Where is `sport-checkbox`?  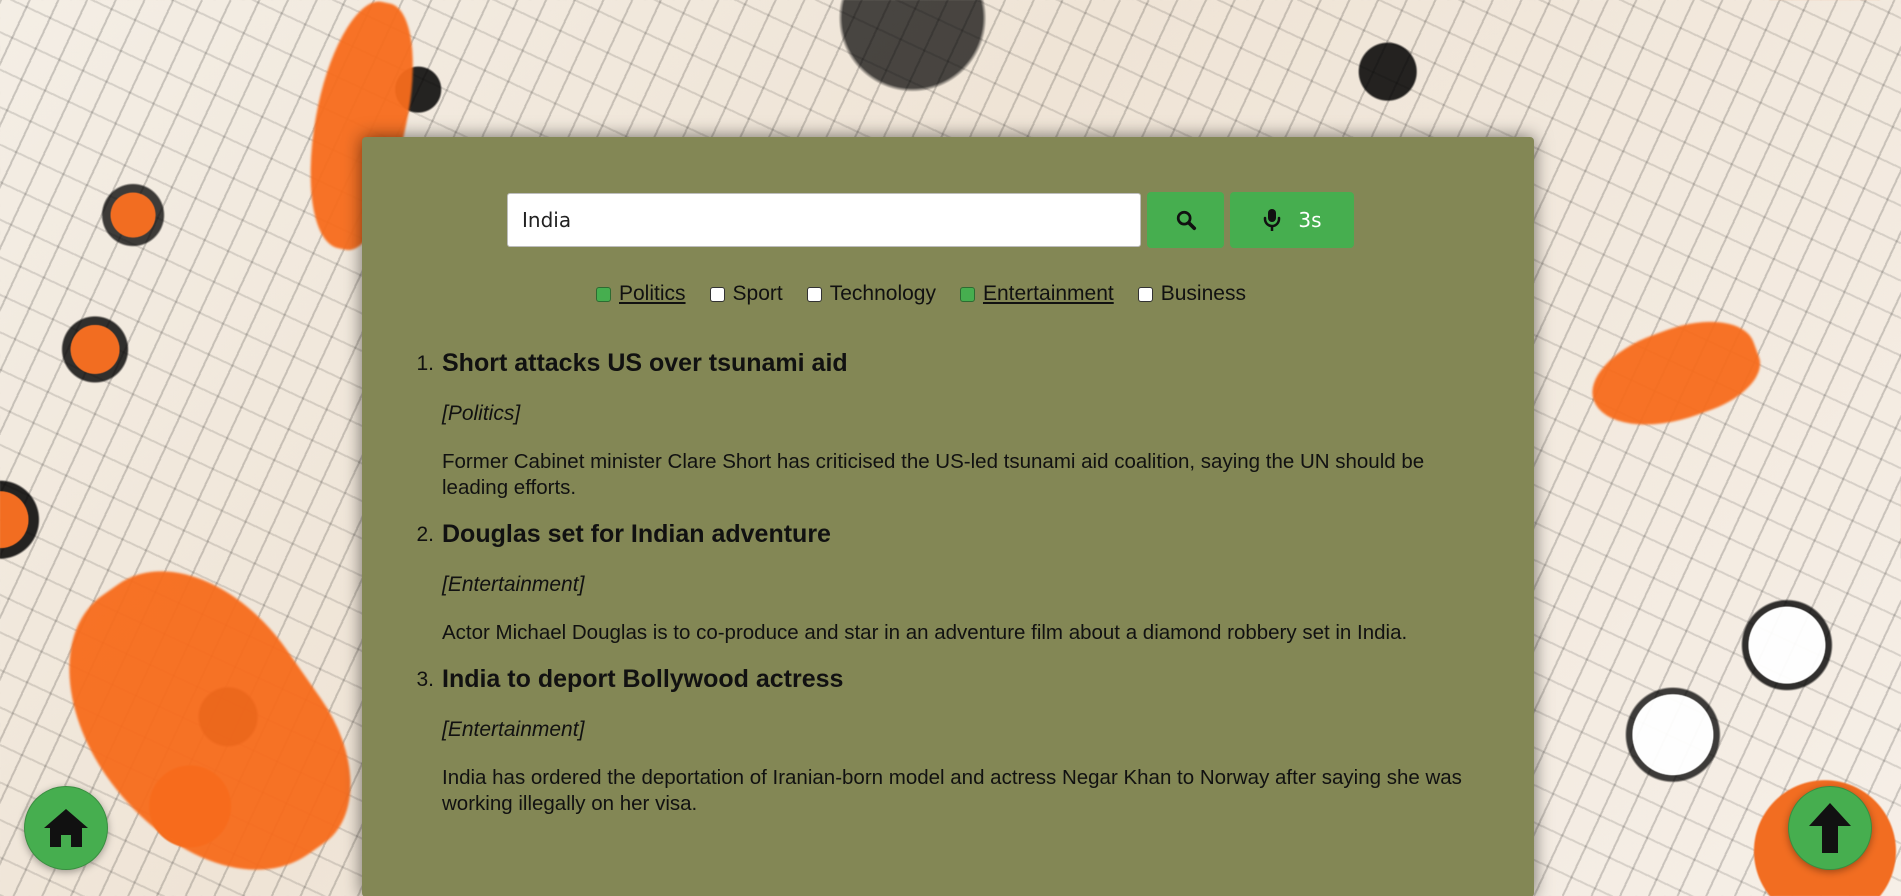
sport-checkbox is located at coordinates (717, 294).